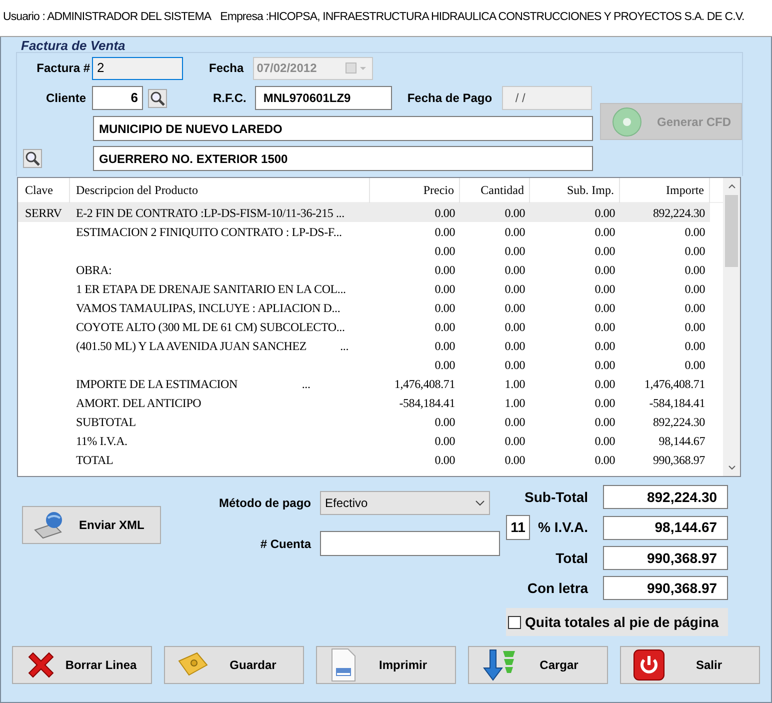  What do you see at coordinates (627, 122) in the screenshot?
I see `disc-icon` at bounding box center [627, 122].